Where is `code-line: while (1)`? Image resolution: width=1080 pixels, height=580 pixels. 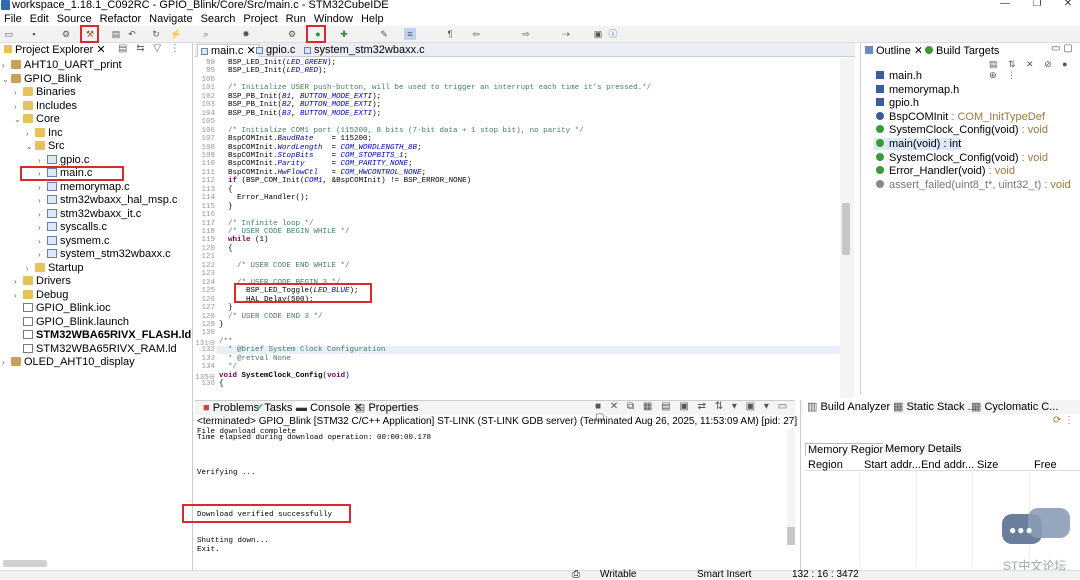
code-line: while (1) is located at coordinates (244, 240).